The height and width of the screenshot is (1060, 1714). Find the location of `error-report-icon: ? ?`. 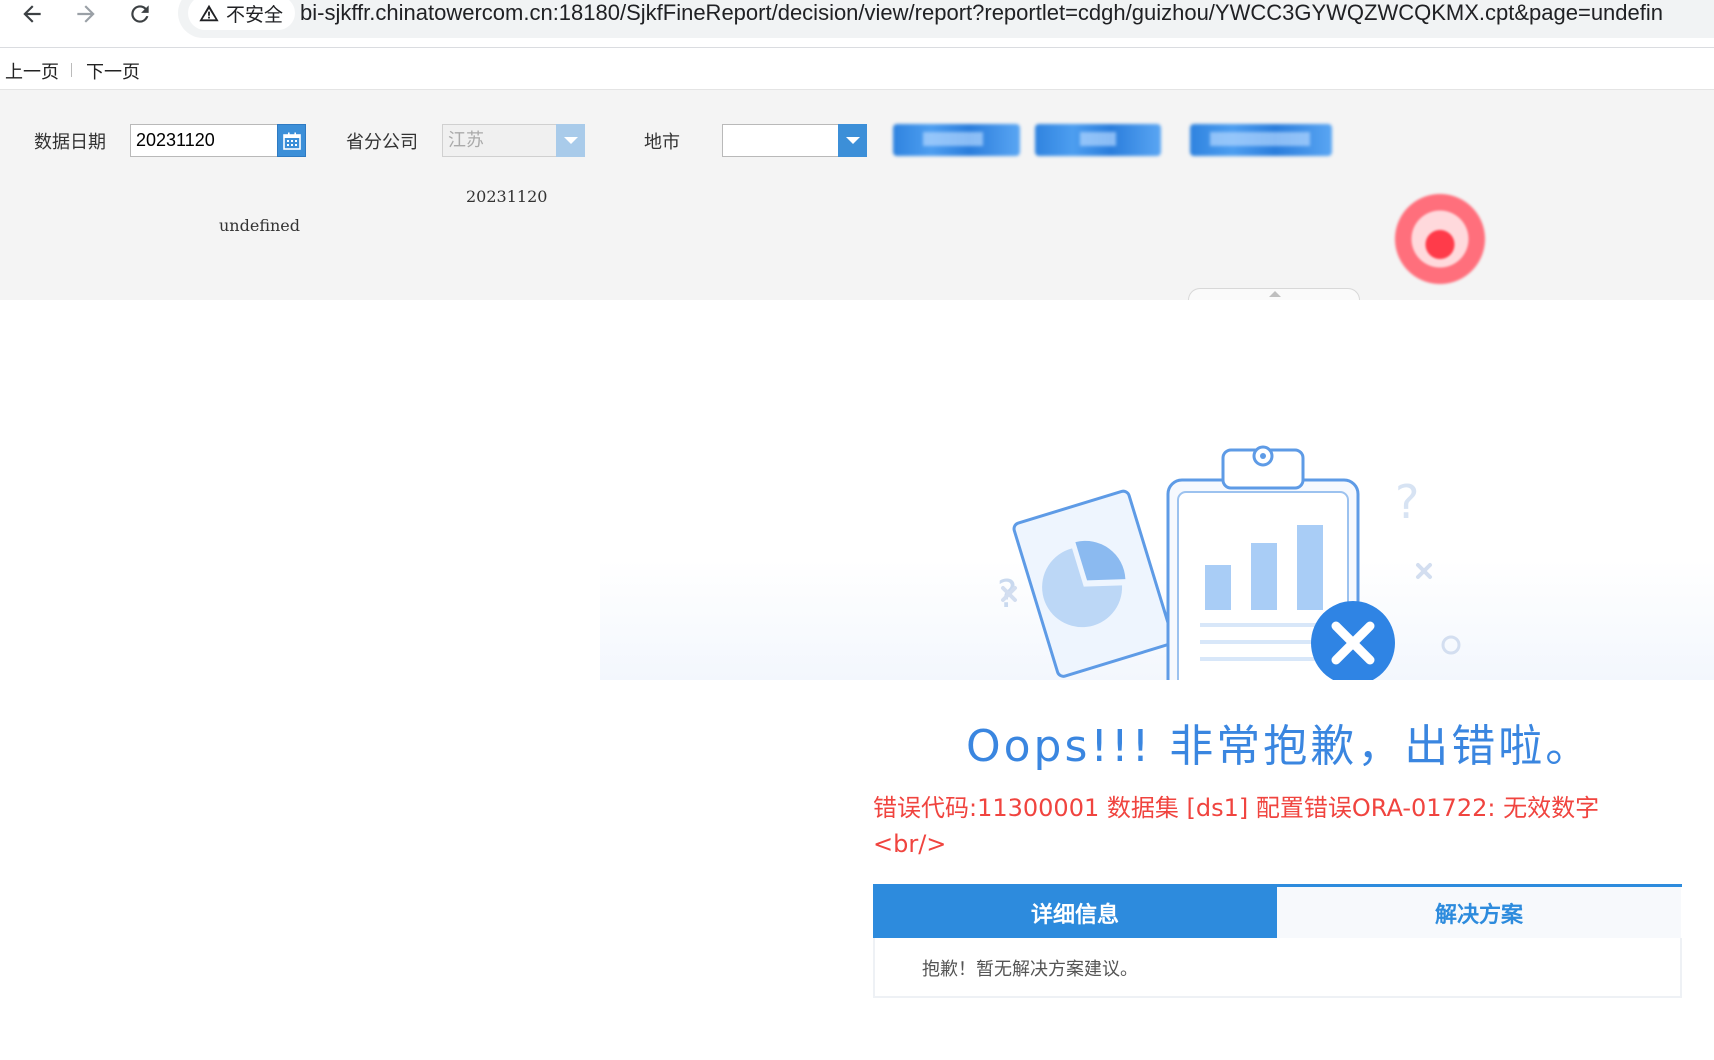

error-report-icon: ? ? is located at coordinates (1229, 562).